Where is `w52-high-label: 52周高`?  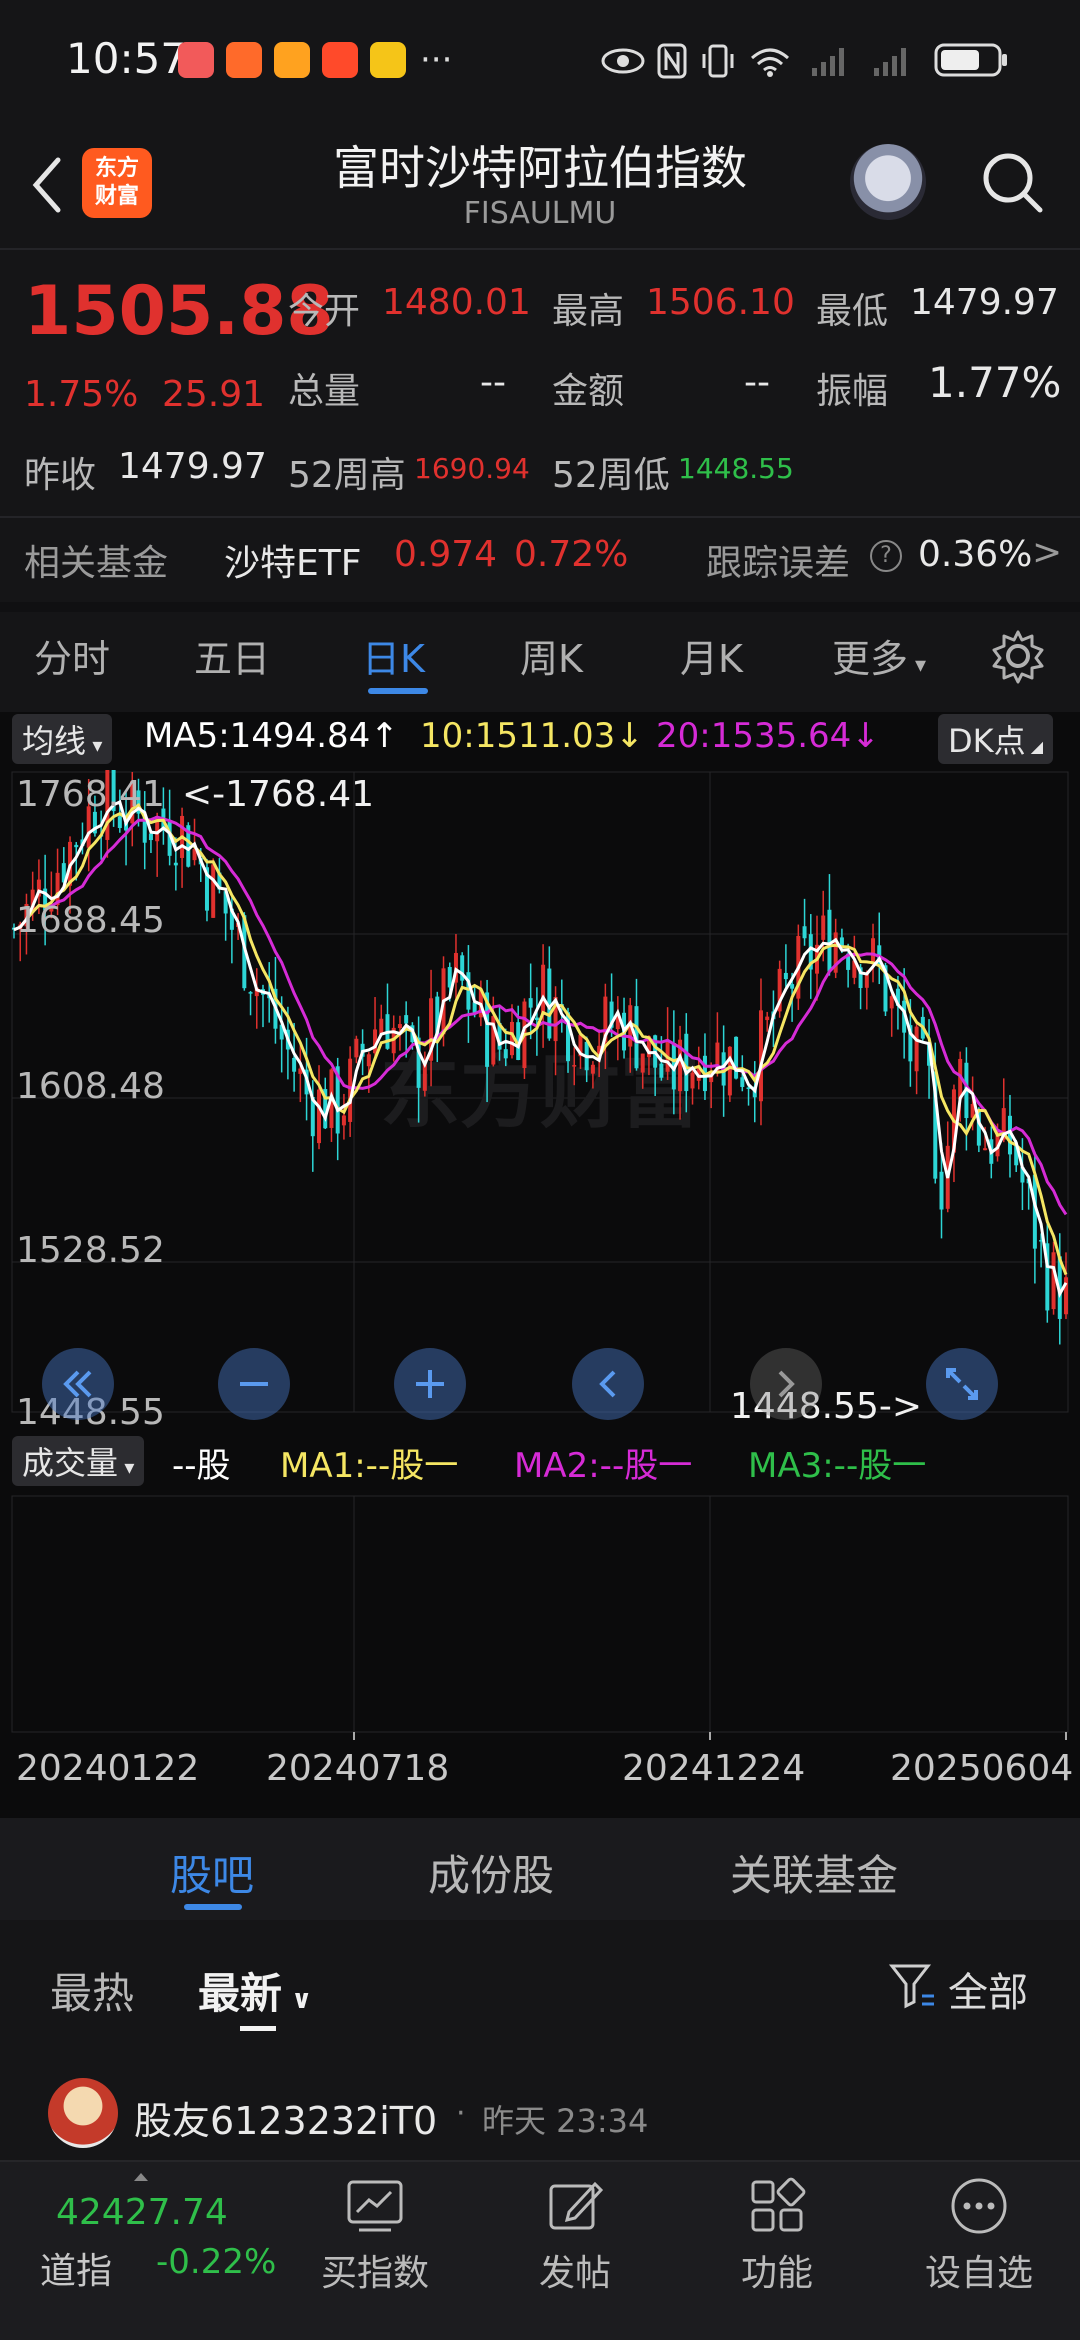 w52-high-label: 52周高 is located at coordinates (347, 475).